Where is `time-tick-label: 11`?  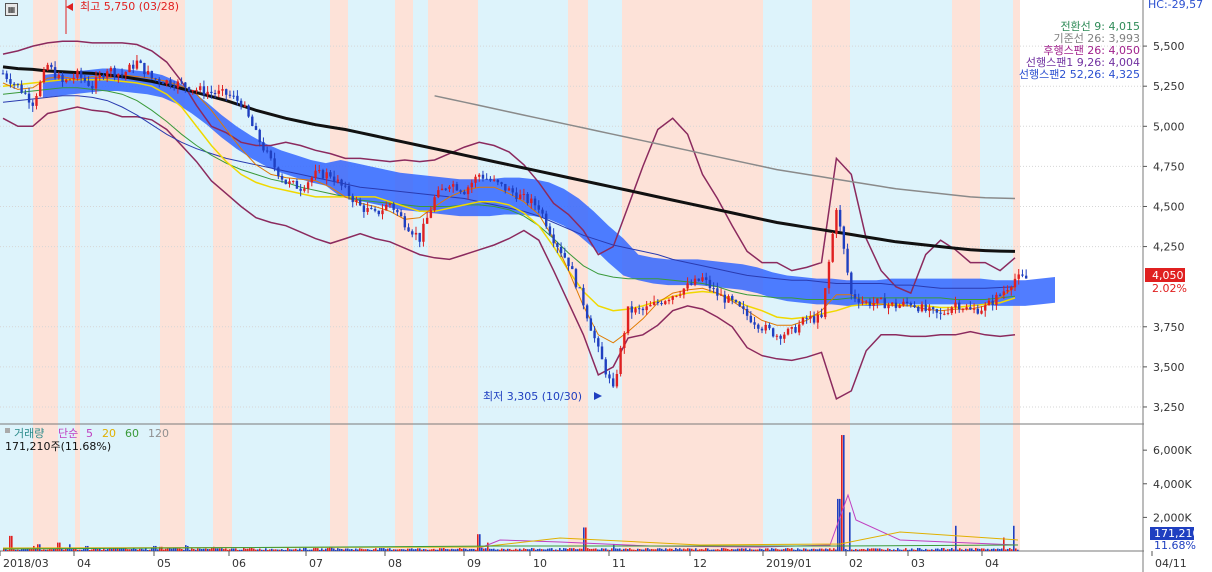
time-tick-label: 11 is located at coordinates (619, 563).